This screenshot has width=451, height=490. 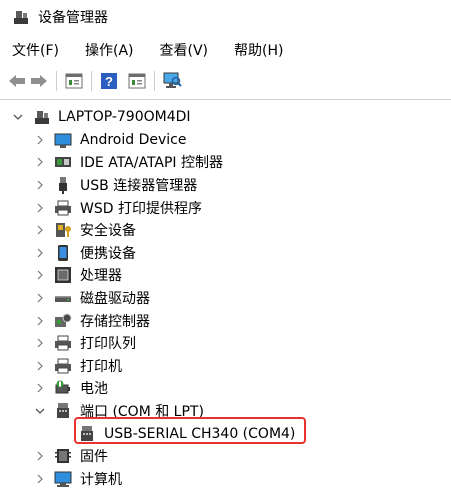 I want to click on processor-icon, so click(x=63, y=275).